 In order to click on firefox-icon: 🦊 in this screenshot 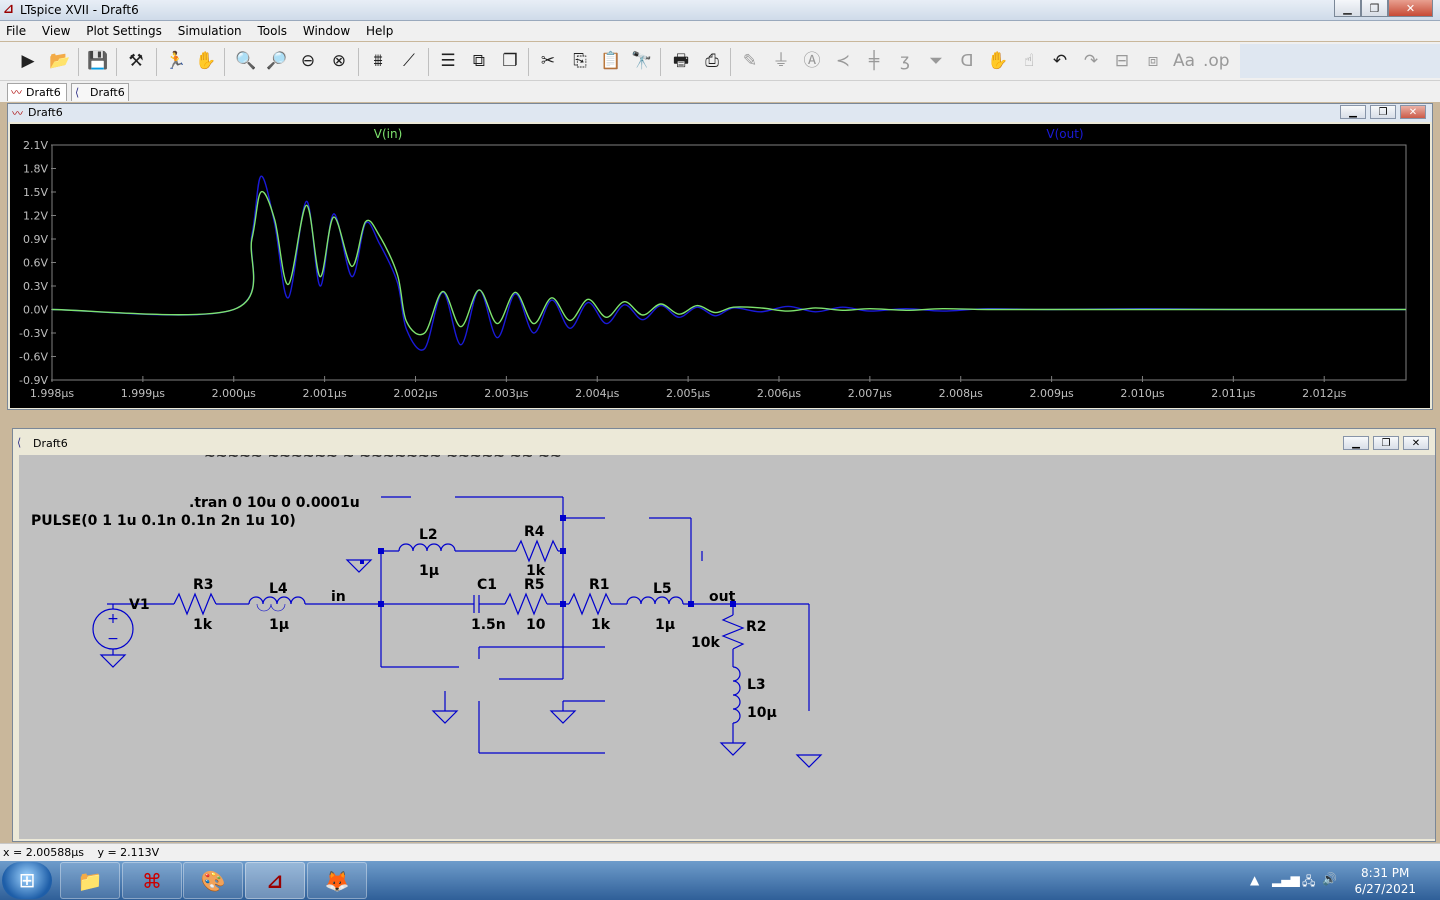, I will do `click(337, 880)`.